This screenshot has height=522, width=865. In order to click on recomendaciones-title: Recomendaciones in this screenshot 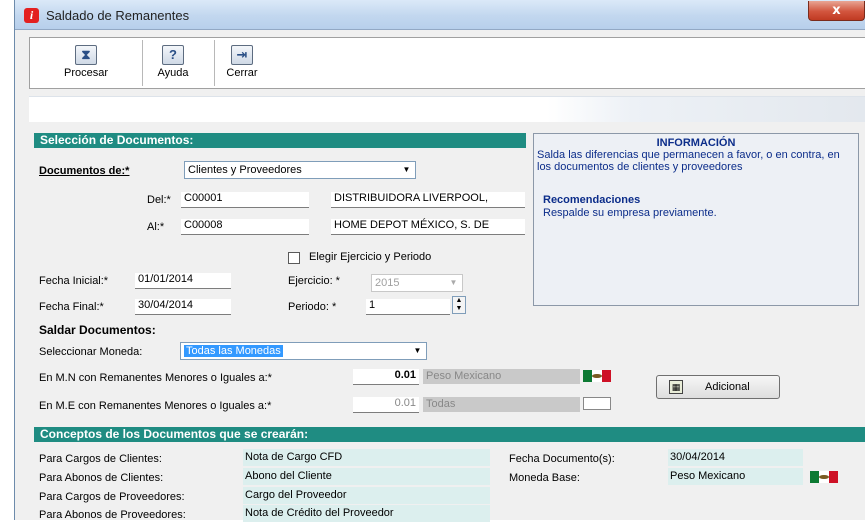, I will do `click(592, 200)`.